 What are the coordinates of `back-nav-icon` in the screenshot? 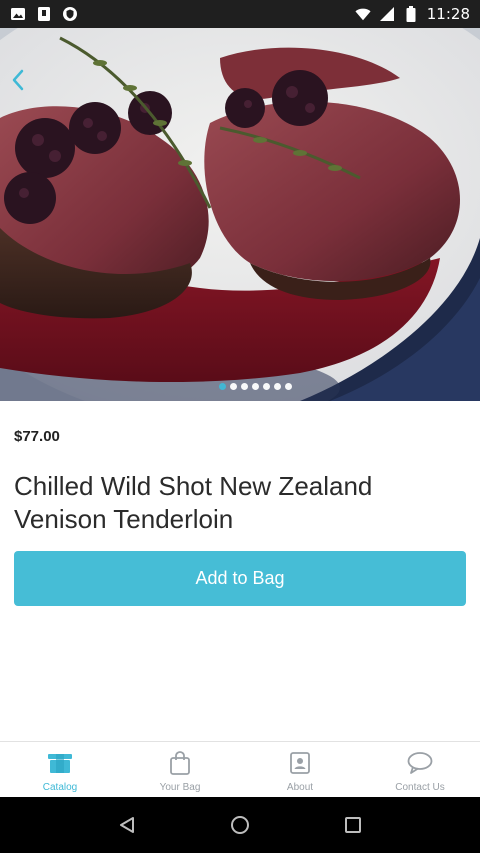 It's located at (126, 825).